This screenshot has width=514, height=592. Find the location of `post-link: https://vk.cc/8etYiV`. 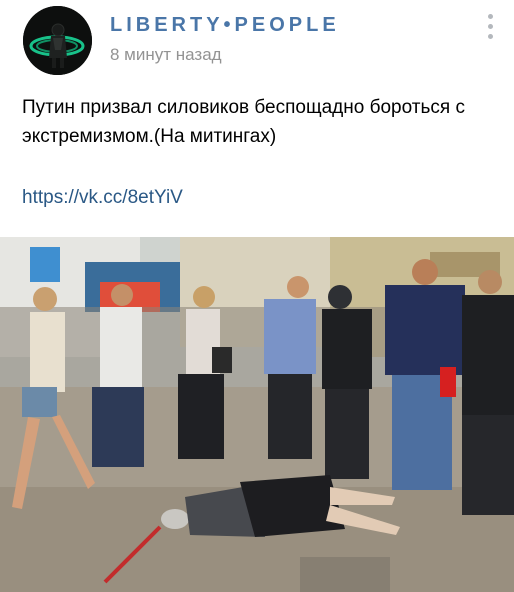

post-link: https://vk.cc/8etYiV is located at coordinates (102, 198).